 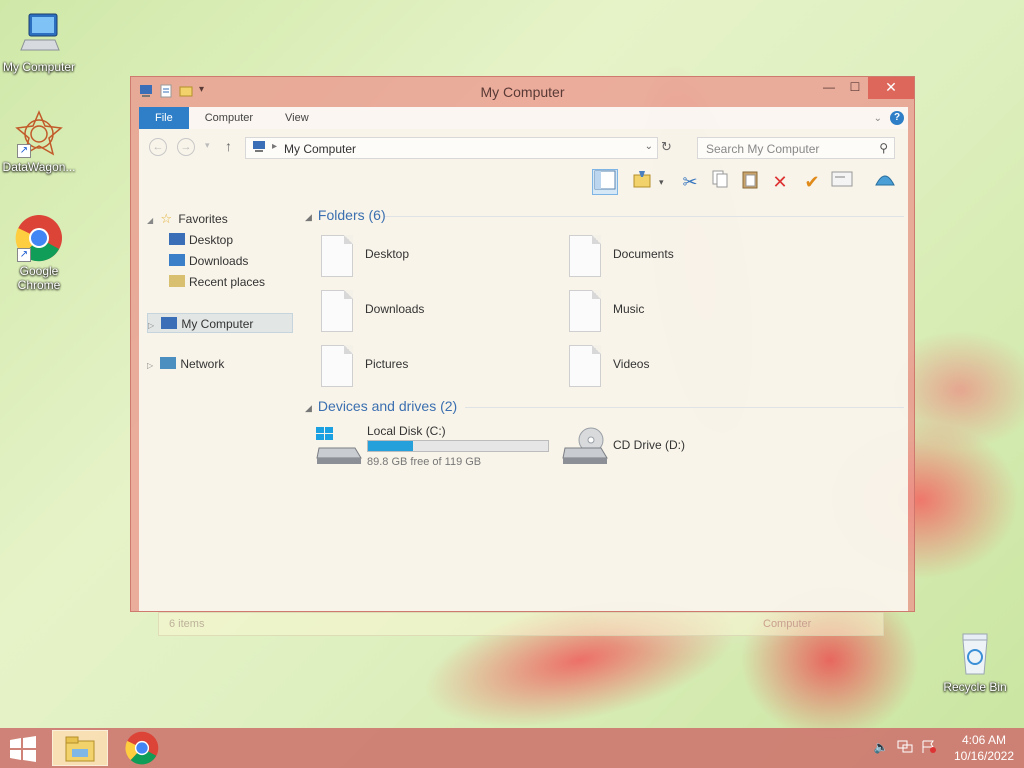 I want to click on nav-item-recent-places: Recent places, so click(x=217, y=282).